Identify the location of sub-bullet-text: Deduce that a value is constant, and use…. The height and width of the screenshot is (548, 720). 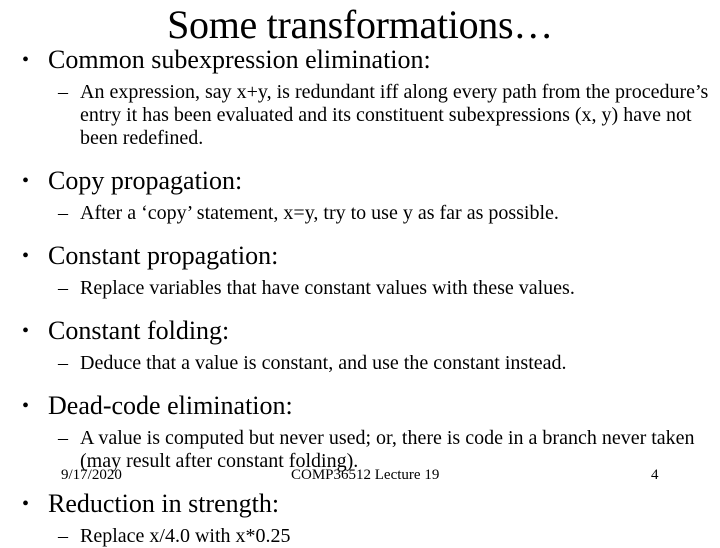
(323, 363).